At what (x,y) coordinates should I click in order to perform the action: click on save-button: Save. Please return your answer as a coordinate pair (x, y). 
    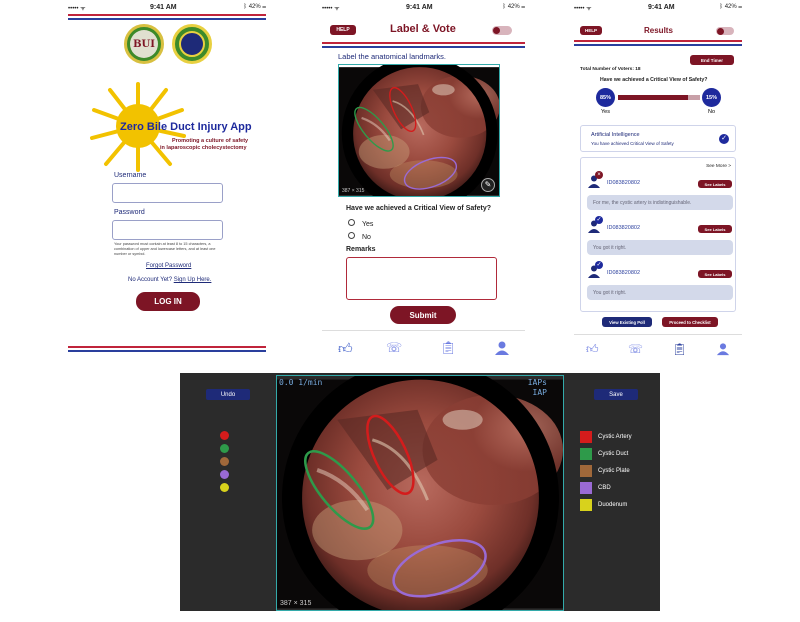
    Looking at the image, I should click on (616, 394).